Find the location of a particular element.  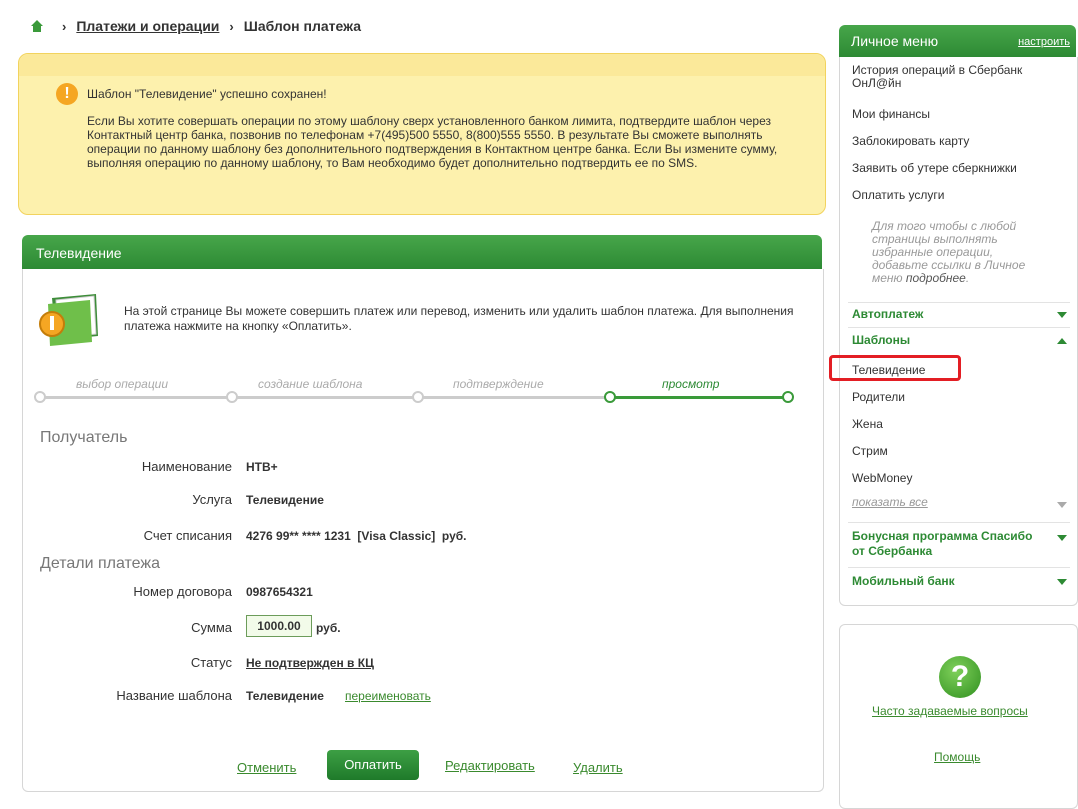

rename-link: переименовать is located at coordinates (388, 696).